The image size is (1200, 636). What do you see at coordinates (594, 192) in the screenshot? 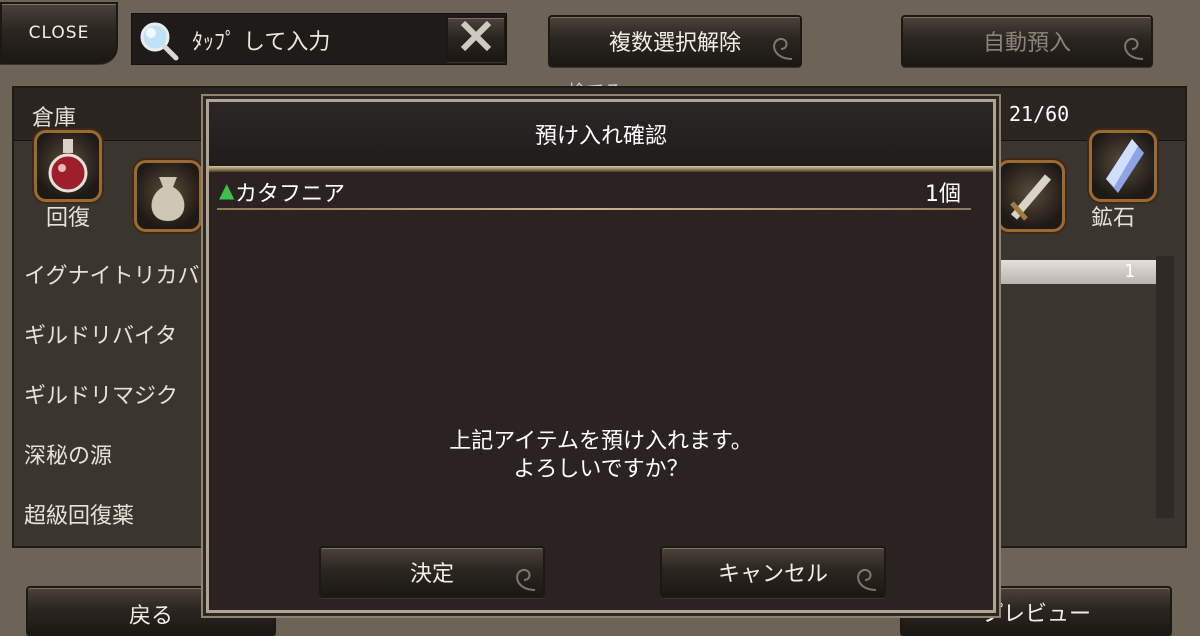
I see `deposit-item-row: ▲ カタフニア 1個` at bounding box center [594, 192].